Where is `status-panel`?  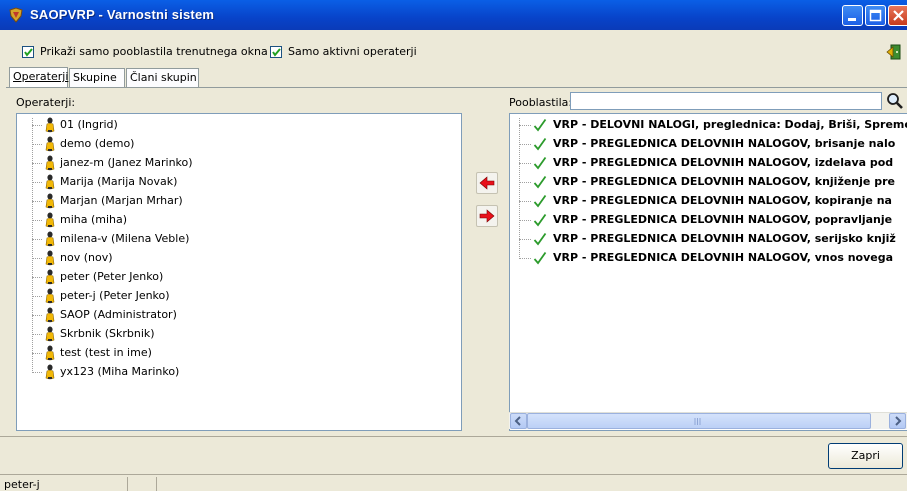
status-panel is located at coordinates (141, 484).